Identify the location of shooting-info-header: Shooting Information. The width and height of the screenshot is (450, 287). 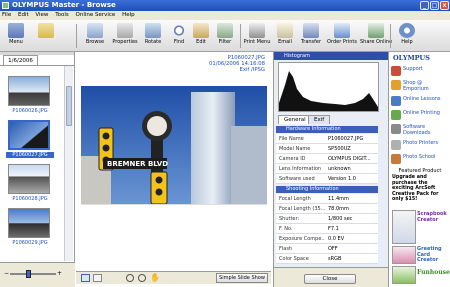
(327, 189).